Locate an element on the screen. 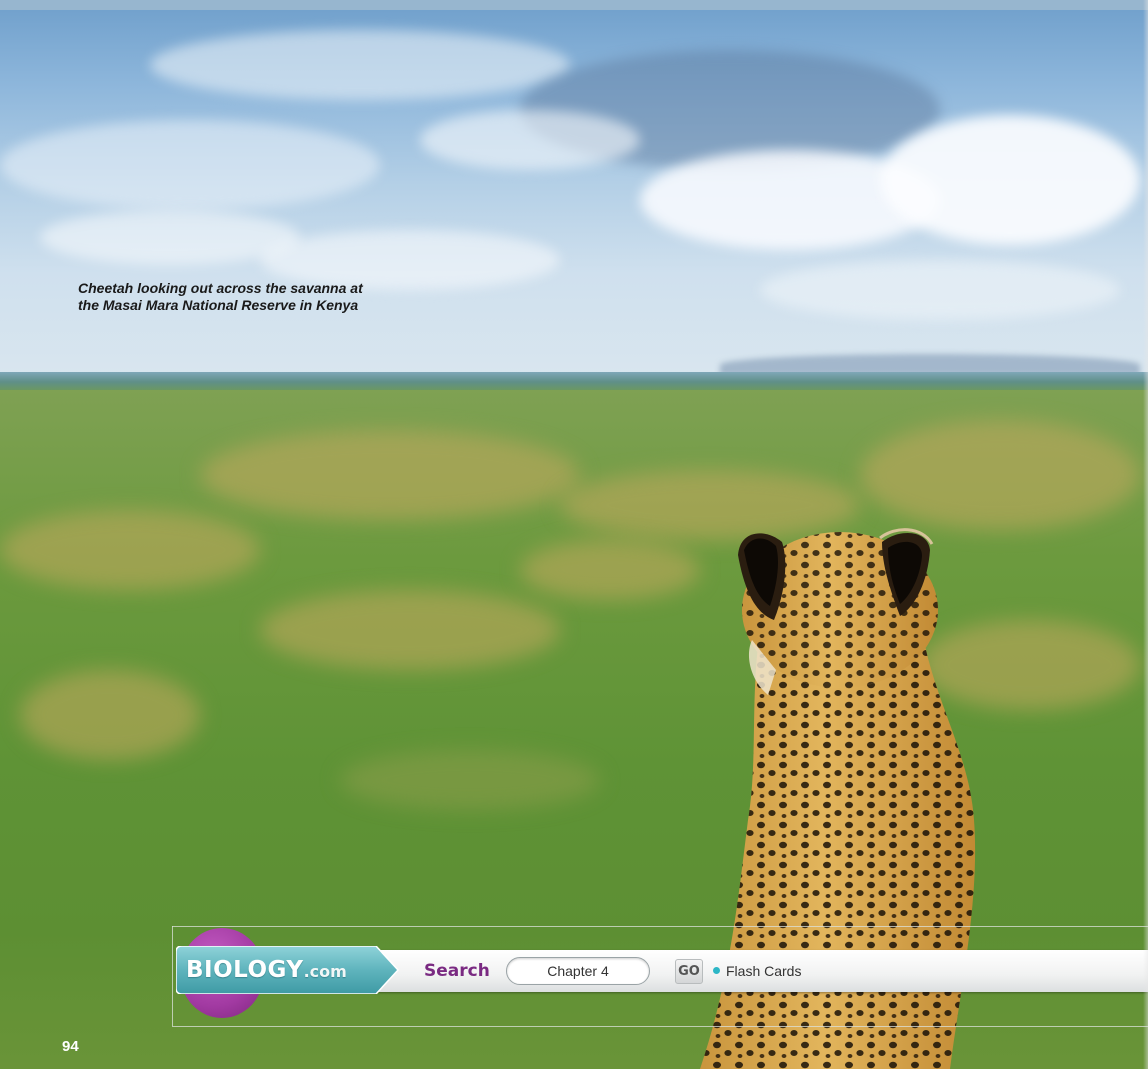  go-button: GO is located at coordinates (689, 971).